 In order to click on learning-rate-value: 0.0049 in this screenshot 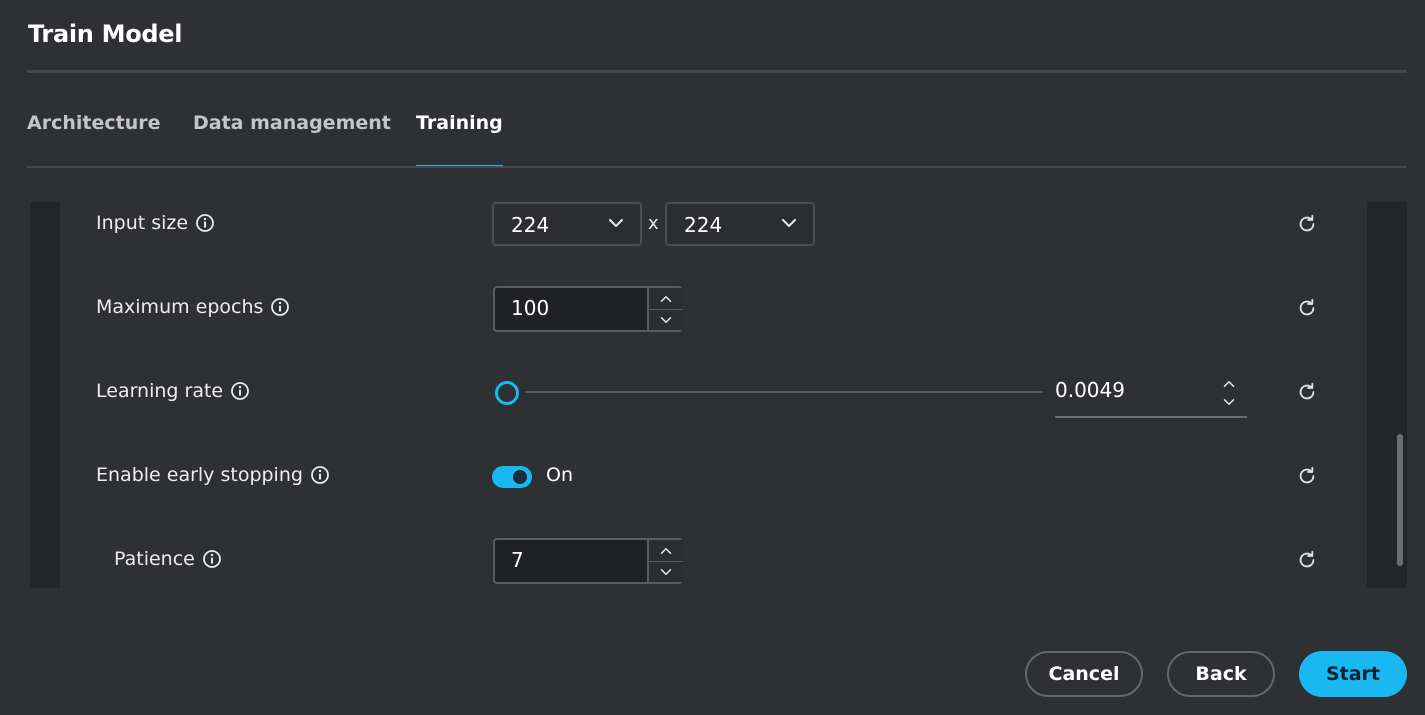, I will do `click(1090, 390)`.